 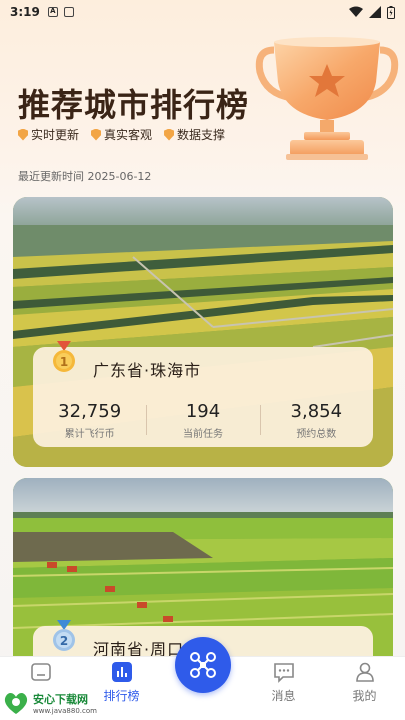 I want to click on badge-data: 数据支撑, so click(x=194, y=134).